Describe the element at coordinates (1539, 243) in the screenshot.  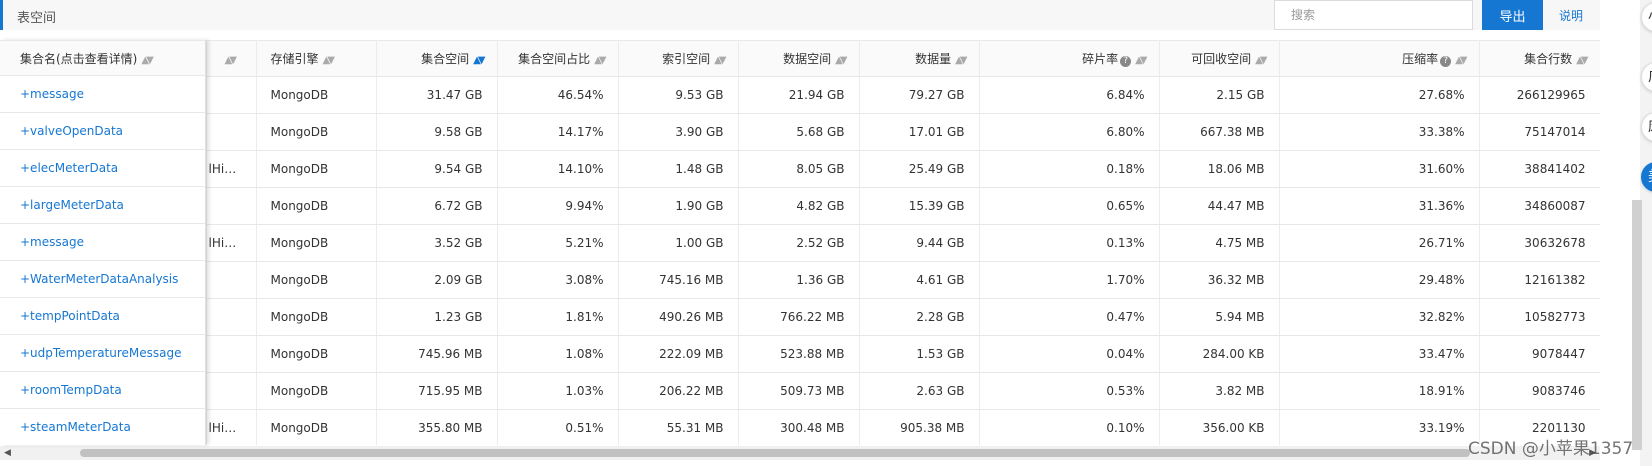
I see `cell-rows: 30632678` at that location.